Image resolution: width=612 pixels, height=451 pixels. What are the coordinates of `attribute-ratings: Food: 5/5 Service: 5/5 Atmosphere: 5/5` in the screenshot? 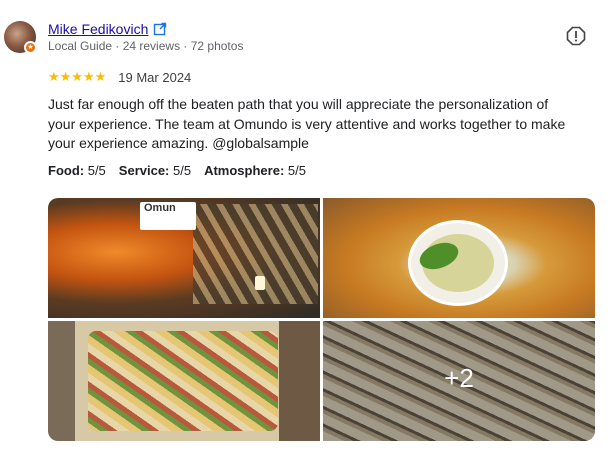 It's located at (177, 170).